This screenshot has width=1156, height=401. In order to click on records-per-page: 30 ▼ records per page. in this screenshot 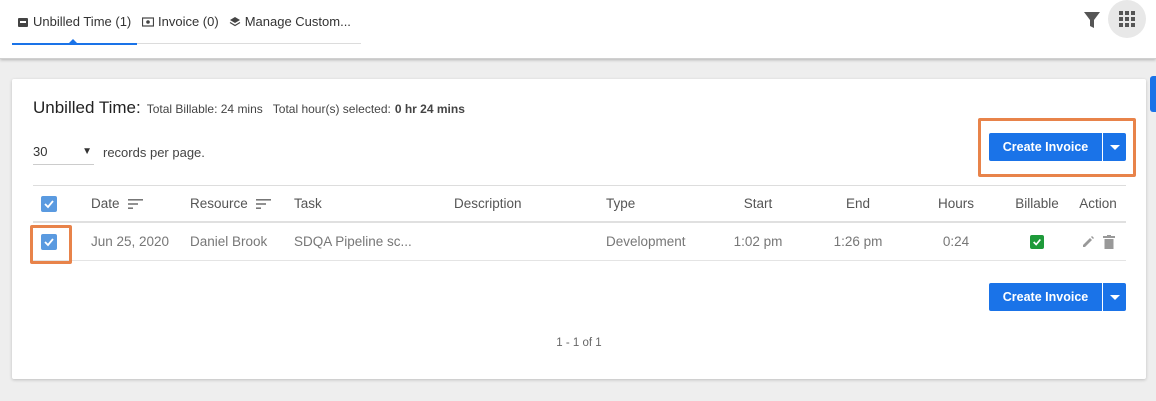, I will do `click(119, 152)`.